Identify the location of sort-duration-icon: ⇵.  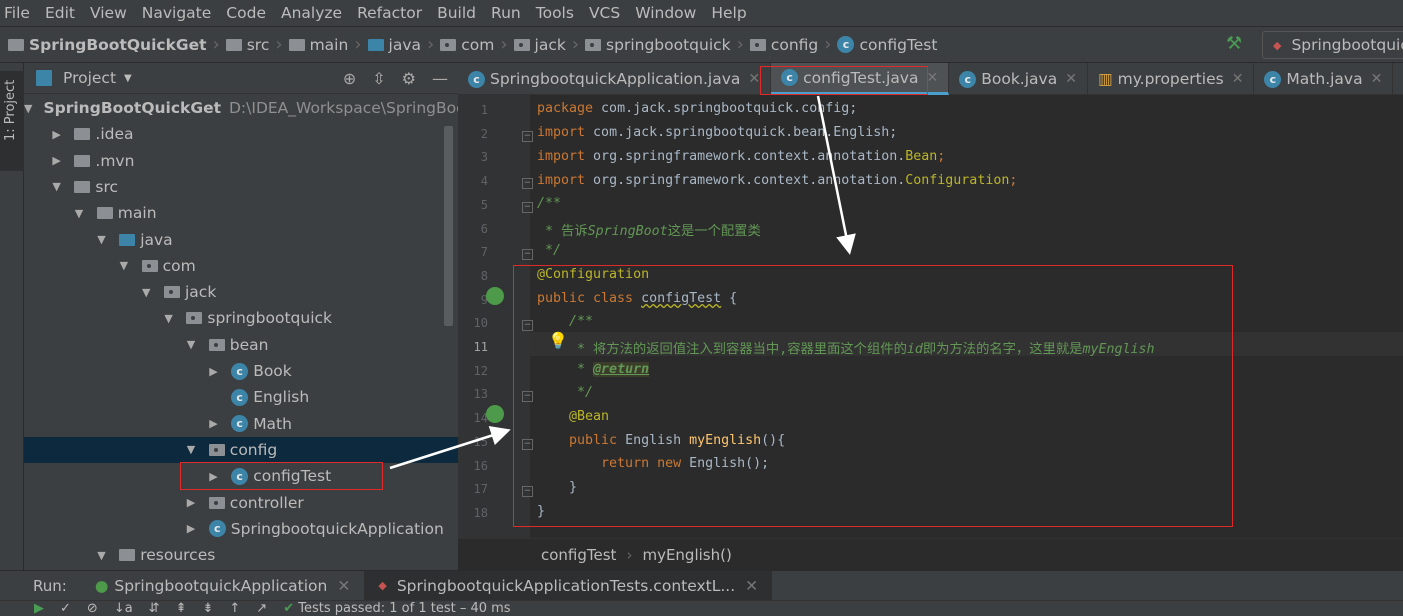
(154, 608).